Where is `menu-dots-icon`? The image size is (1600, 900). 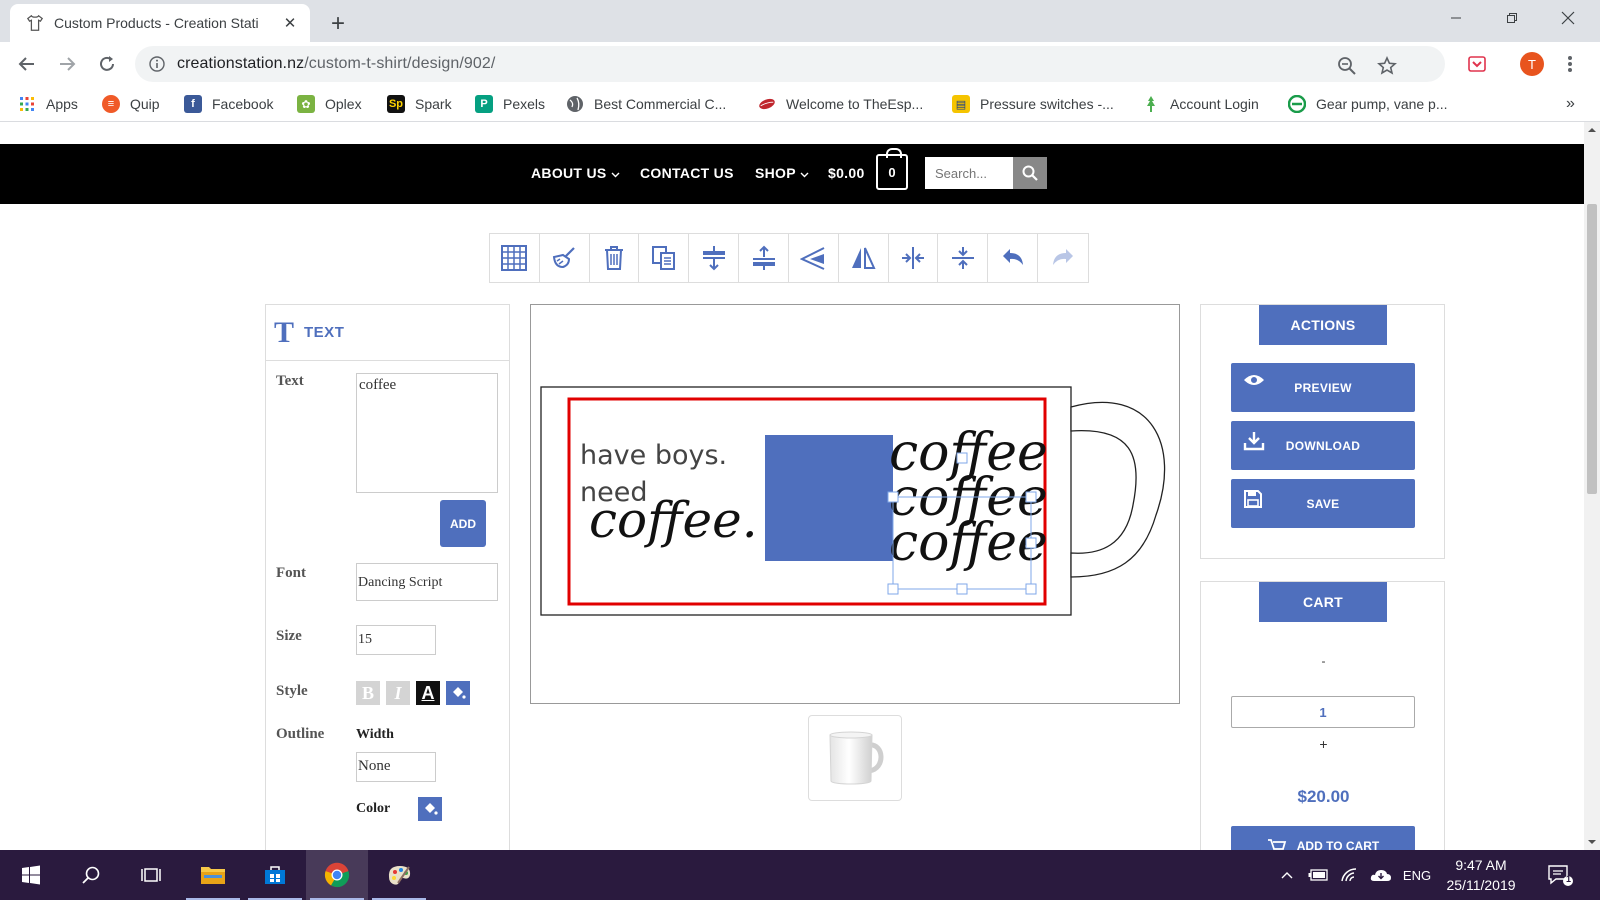
menu-dots-icon is located at coordinates (1570, 64).